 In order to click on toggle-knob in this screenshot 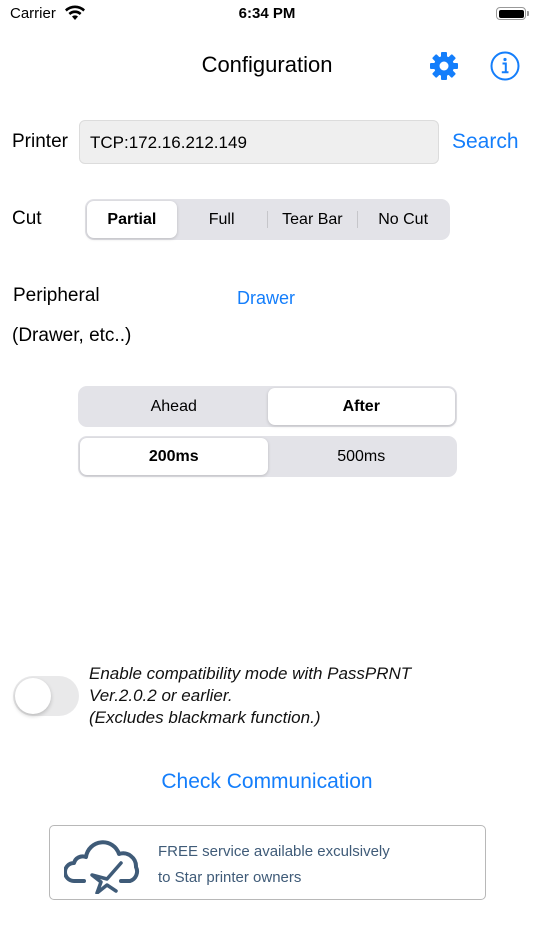, I will do `click(33, 696)`.